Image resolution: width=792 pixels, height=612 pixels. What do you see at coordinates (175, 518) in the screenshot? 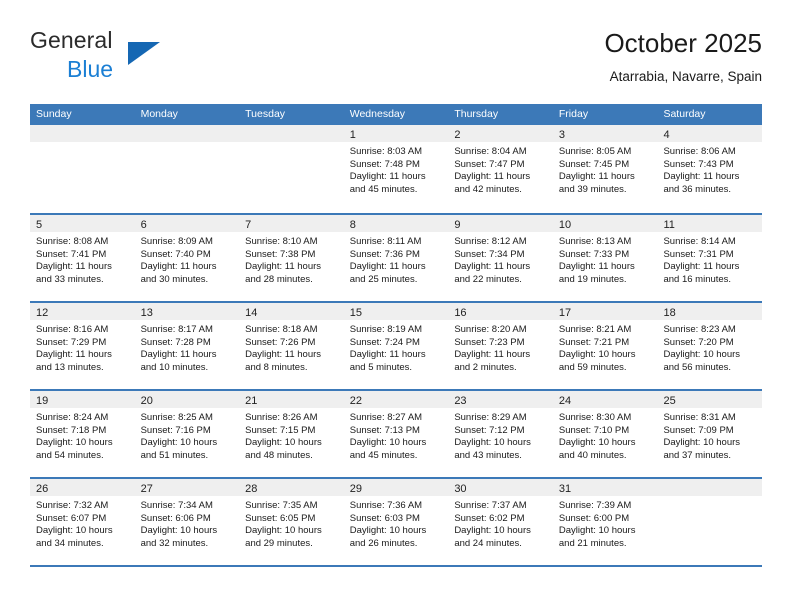
I see `sunset-text: Sunset: 6:06 PM` at bounding box center [175, 518].